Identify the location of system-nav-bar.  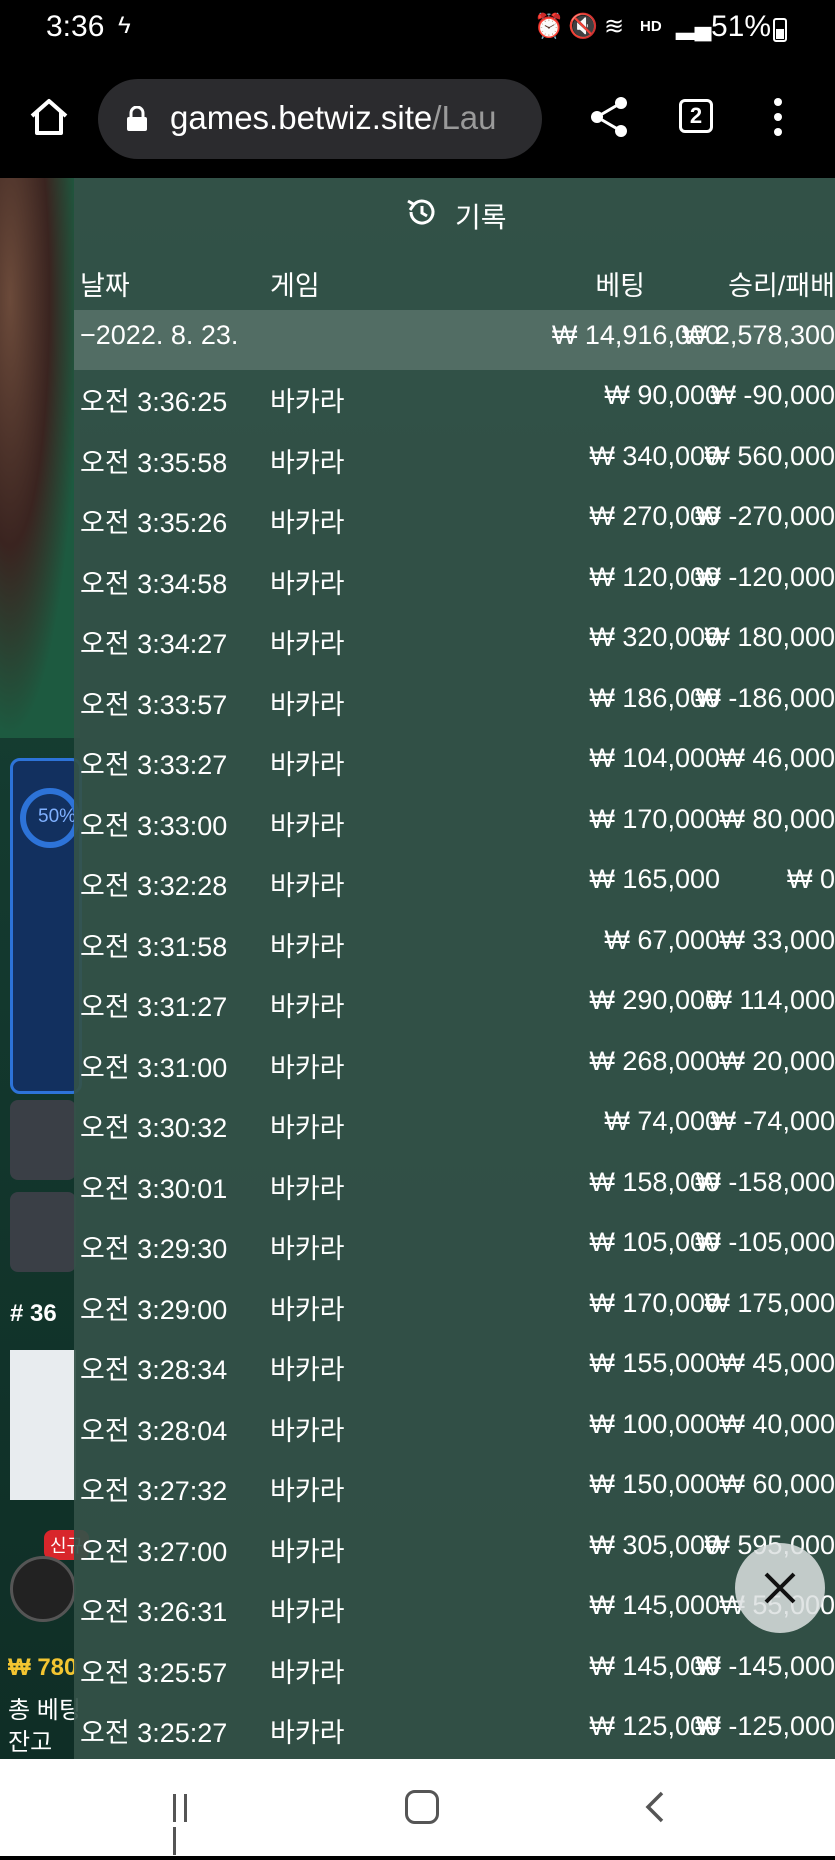
(417, 1807).